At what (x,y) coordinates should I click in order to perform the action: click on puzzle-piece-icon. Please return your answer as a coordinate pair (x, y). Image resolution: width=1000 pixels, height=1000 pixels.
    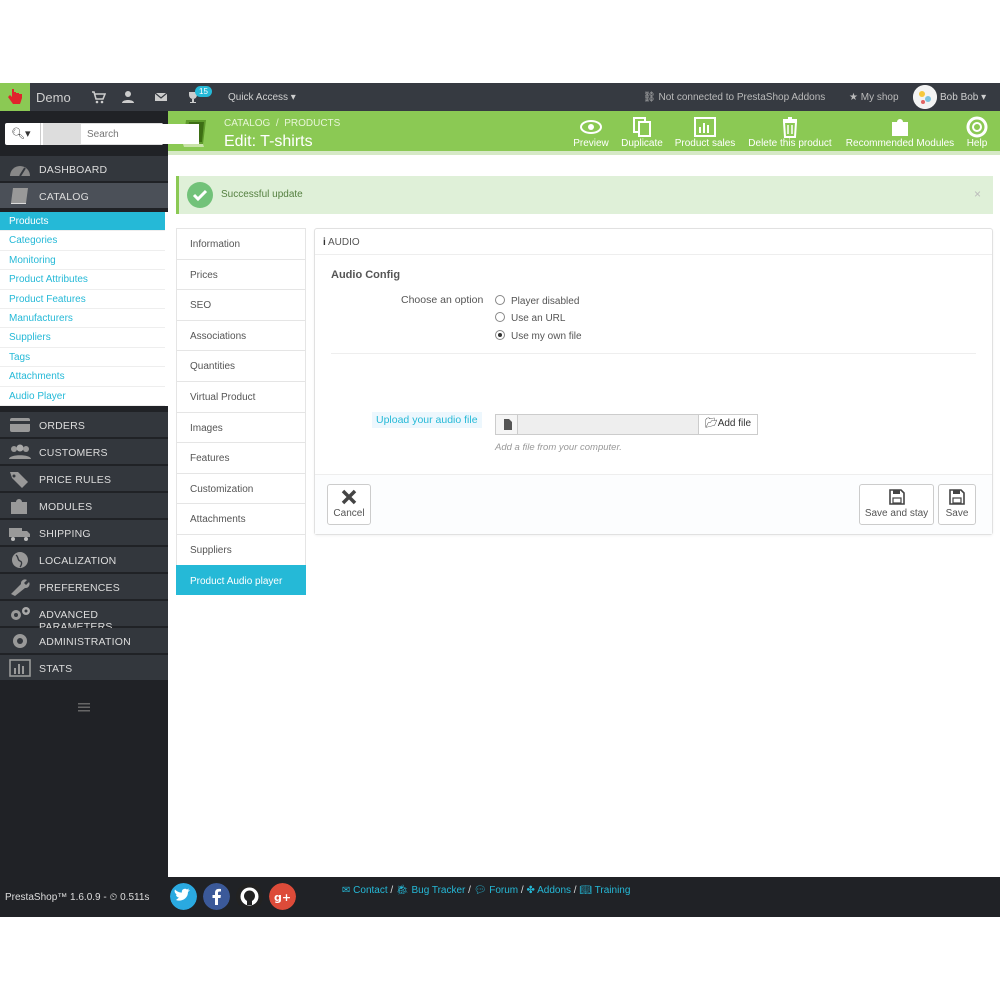
    Looking at the image, I should click on (19, 506).